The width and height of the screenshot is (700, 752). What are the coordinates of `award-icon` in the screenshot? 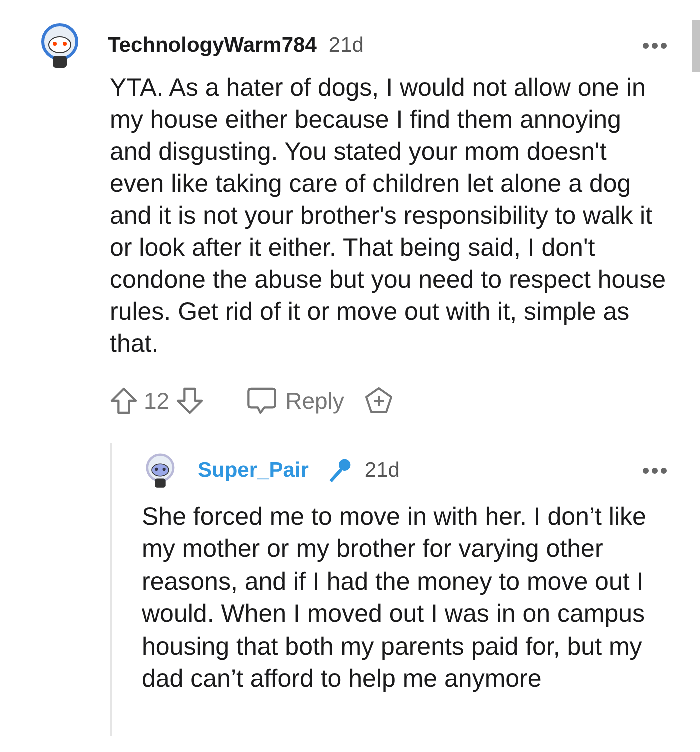 It's located at (379, 401).